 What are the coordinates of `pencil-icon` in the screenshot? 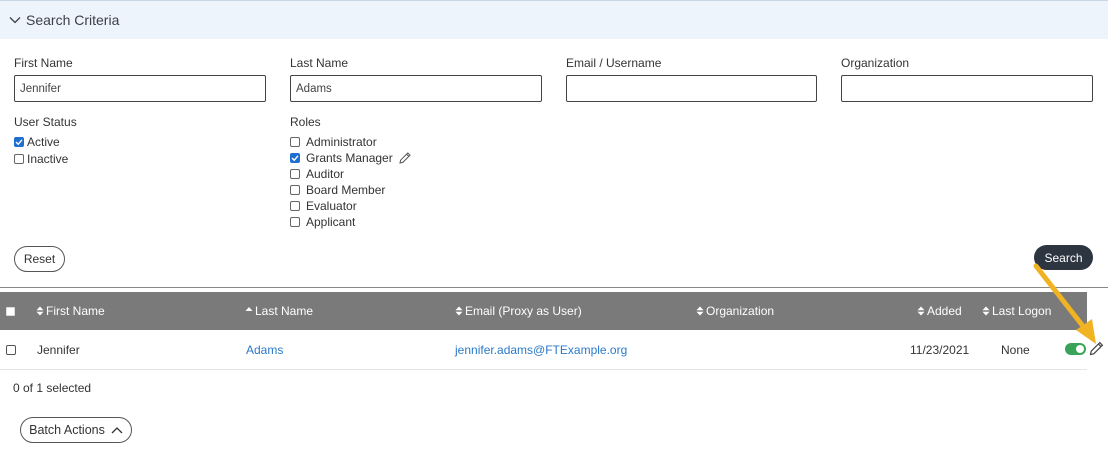 It's located at (405, 158).